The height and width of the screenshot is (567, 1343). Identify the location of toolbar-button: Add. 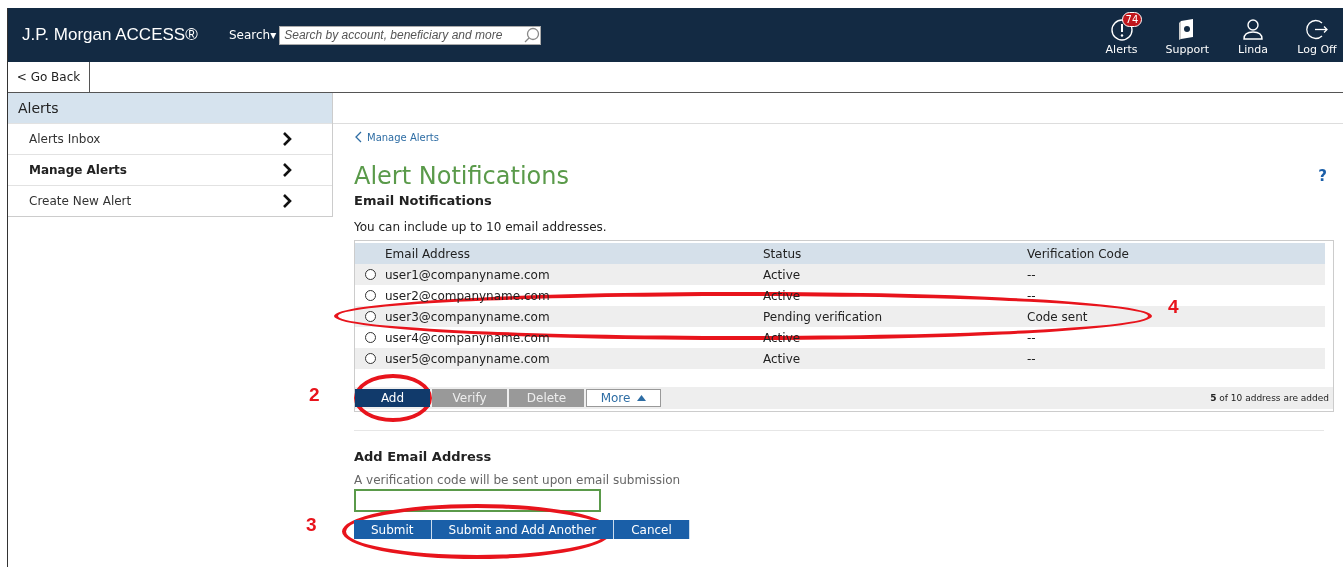
(392, 398).